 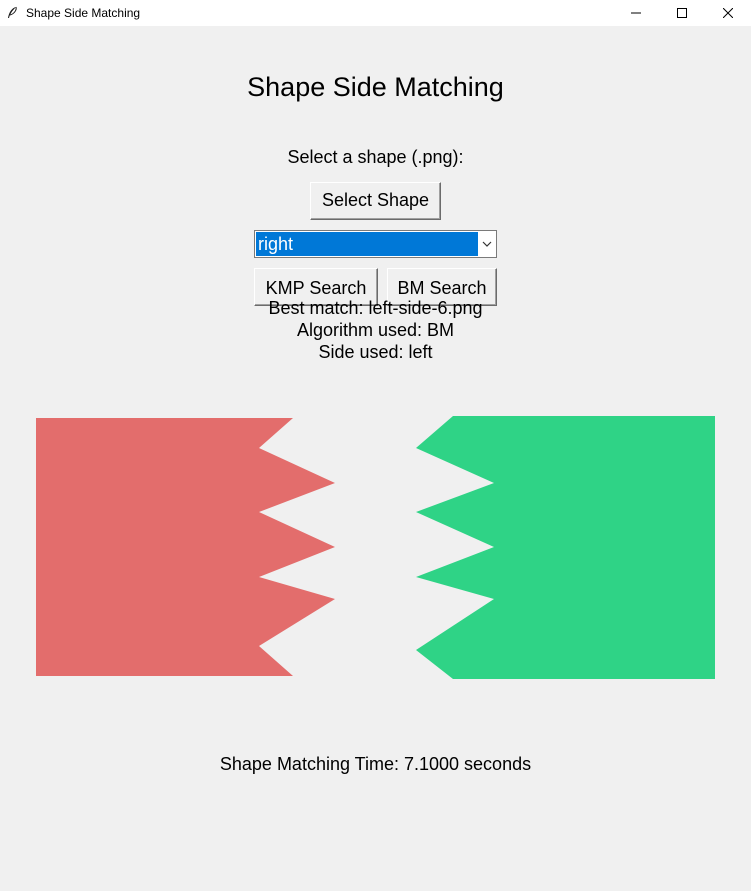 What do you see at coordinates (375, 764) in the screenshot?
I see `matching-time-label: Shape Matching Time: 7.1000 seconds` at bounding box center [375, 764].